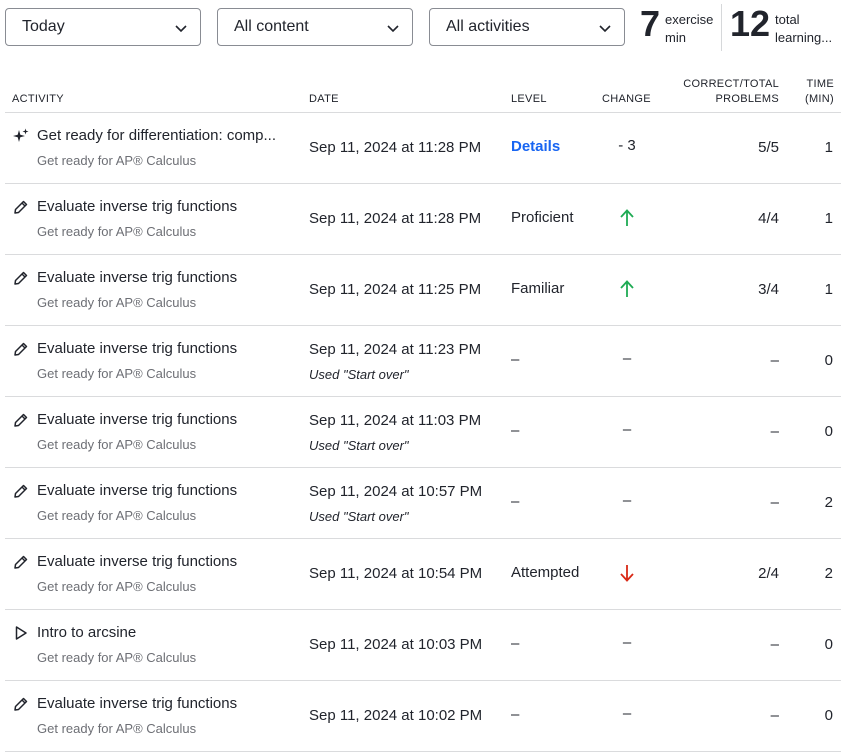 This screenshot has height=752, width=865. I want to click on score-value: 3/4, so click(768, 289).